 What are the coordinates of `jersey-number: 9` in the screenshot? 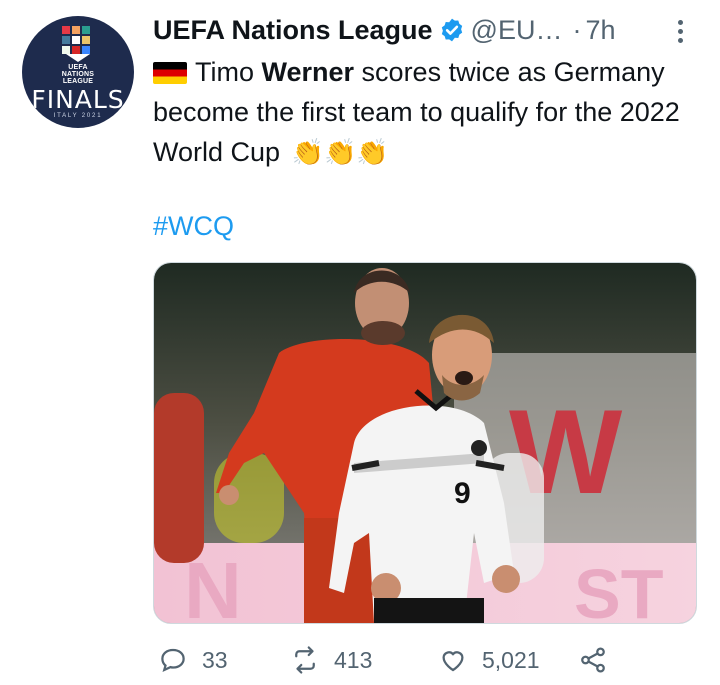 It's located at (462, 493).